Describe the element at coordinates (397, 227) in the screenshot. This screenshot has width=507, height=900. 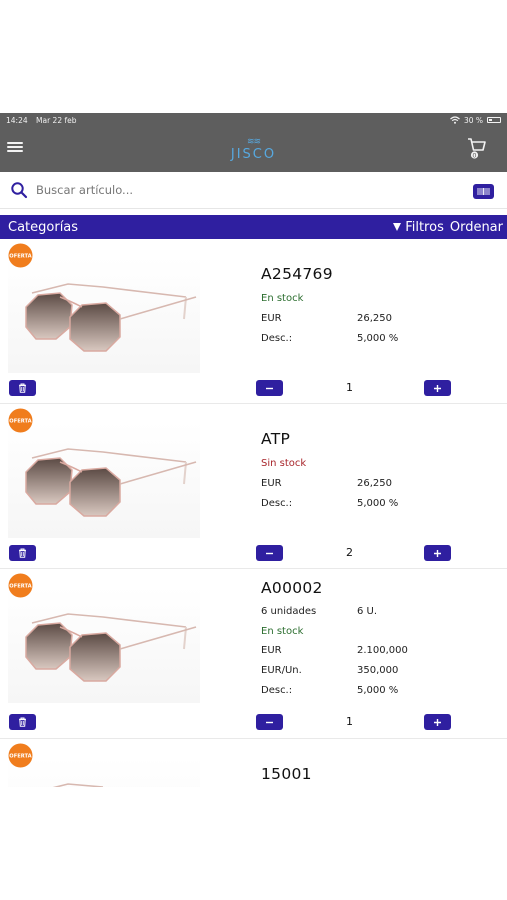
I see `filter-icon` at that location.